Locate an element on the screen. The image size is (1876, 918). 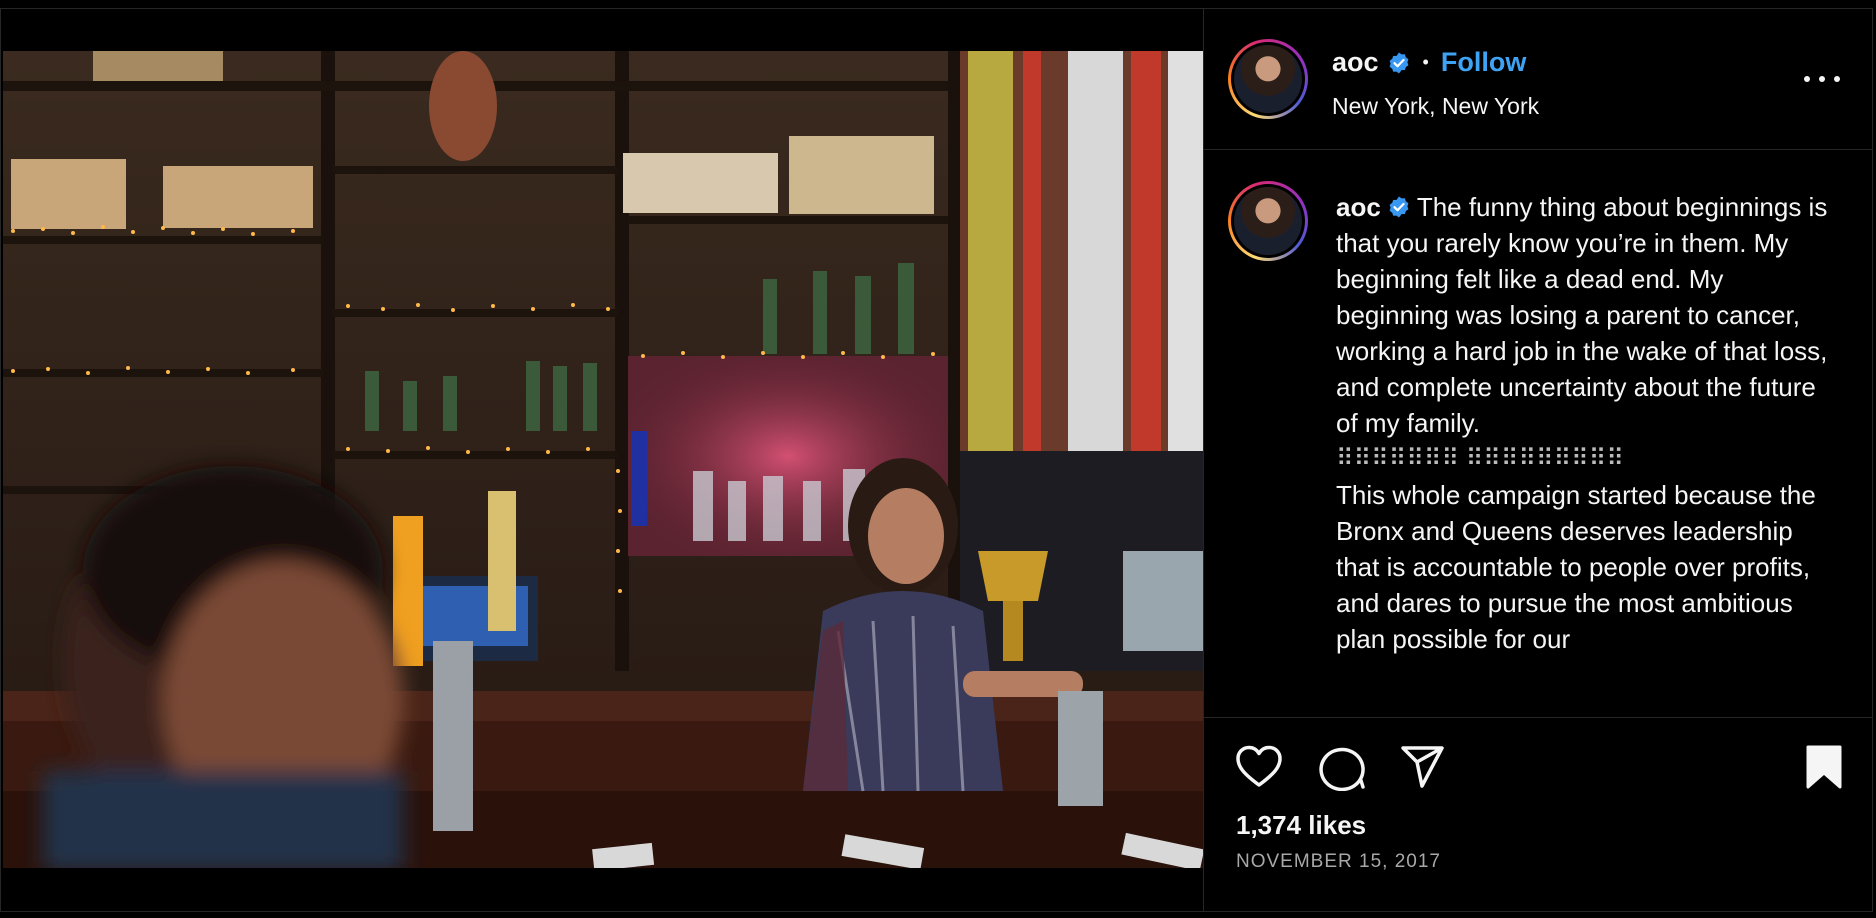
paper-plane-icon is located at coordinates (1423, 767).